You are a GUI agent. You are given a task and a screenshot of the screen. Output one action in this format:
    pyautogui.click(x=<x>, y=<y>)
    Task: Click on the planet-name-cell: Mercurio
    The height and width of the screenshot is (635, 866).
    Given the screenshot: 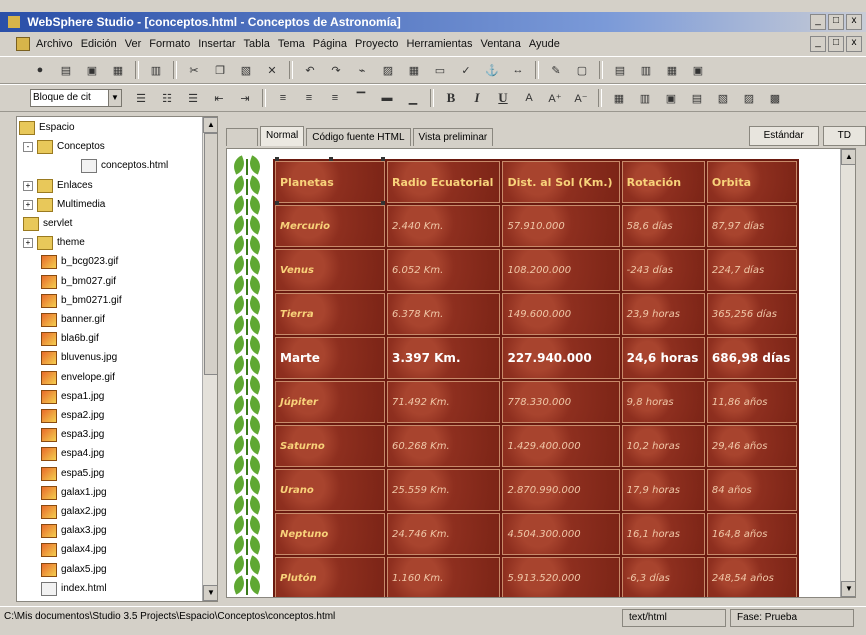 What is the action you would take?
    pyautogui.click(x=330, y=226)
    